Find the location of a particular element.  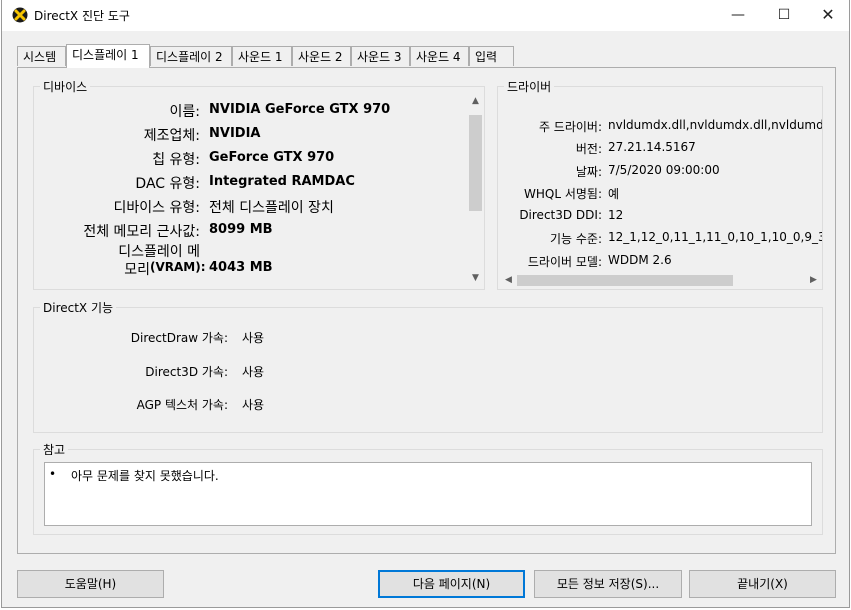

driver-label-version: 버전: is located at coordinates (588, 149).